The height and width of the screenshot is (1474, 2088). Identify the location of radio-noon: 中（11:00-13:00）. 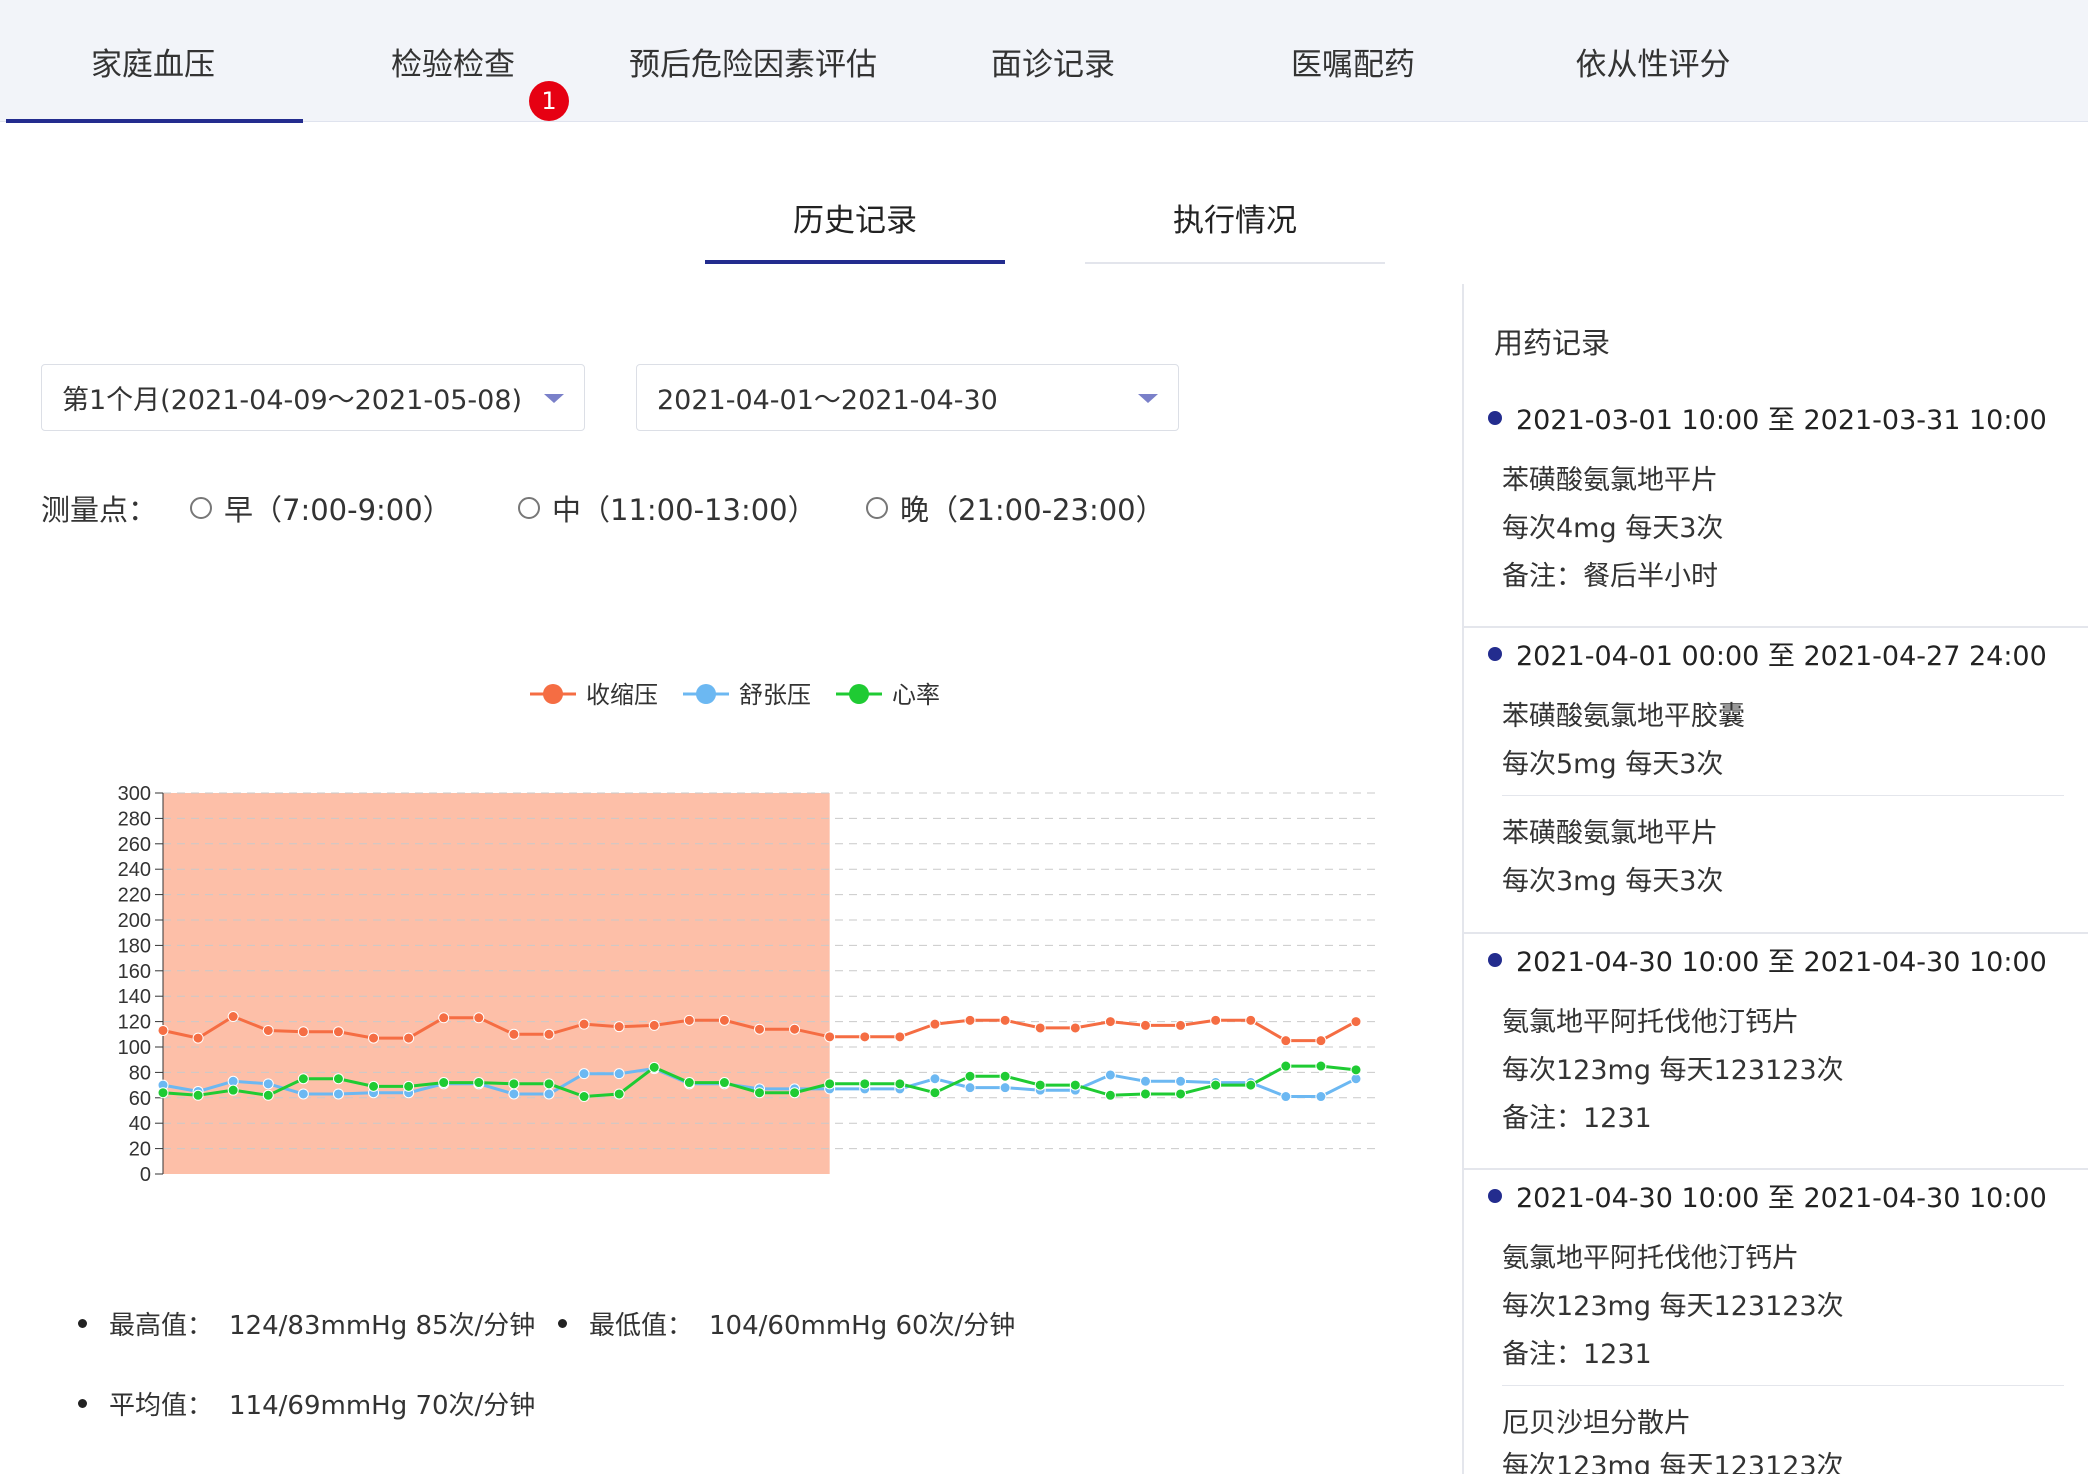
(667, 508).